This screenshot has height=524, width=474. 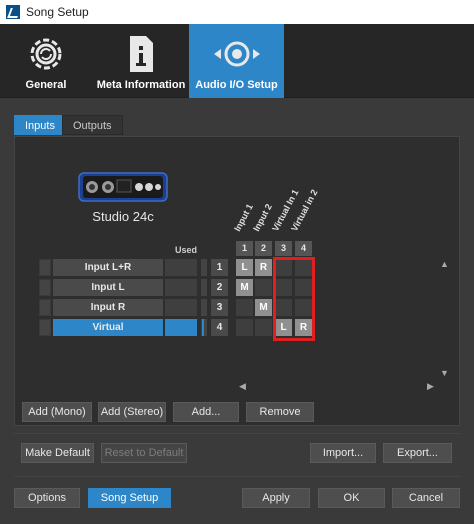 I want to click on gear-refresh-icon, so click(x=46, y=54).